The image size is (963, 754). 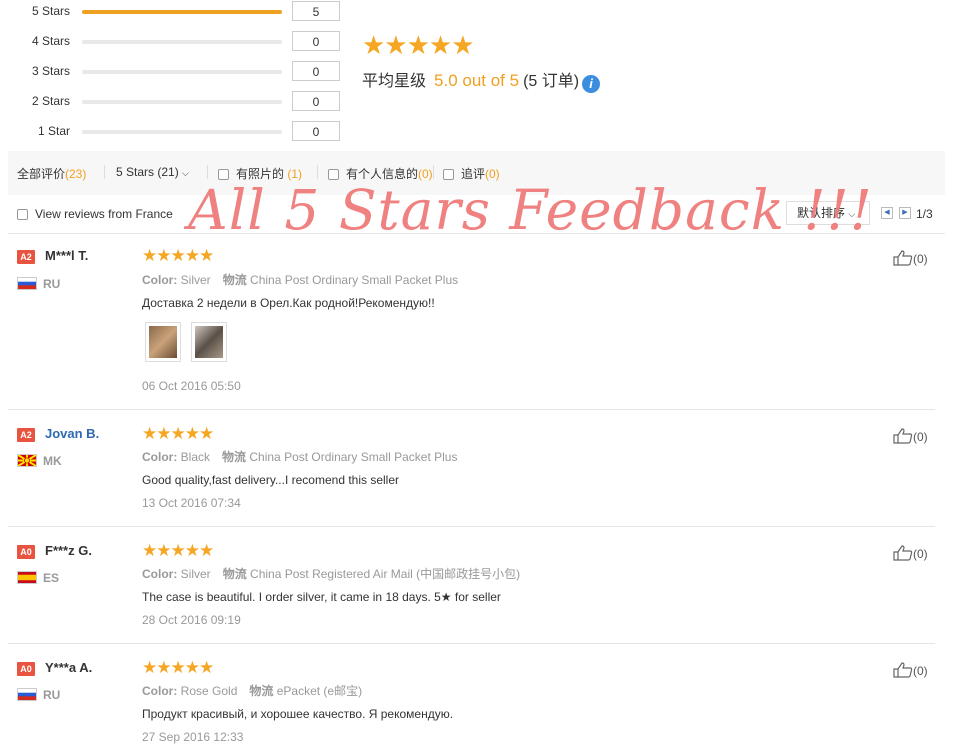 I want to click on histogram-row-5: 5 Stars 5, so click(x=172, y=12).